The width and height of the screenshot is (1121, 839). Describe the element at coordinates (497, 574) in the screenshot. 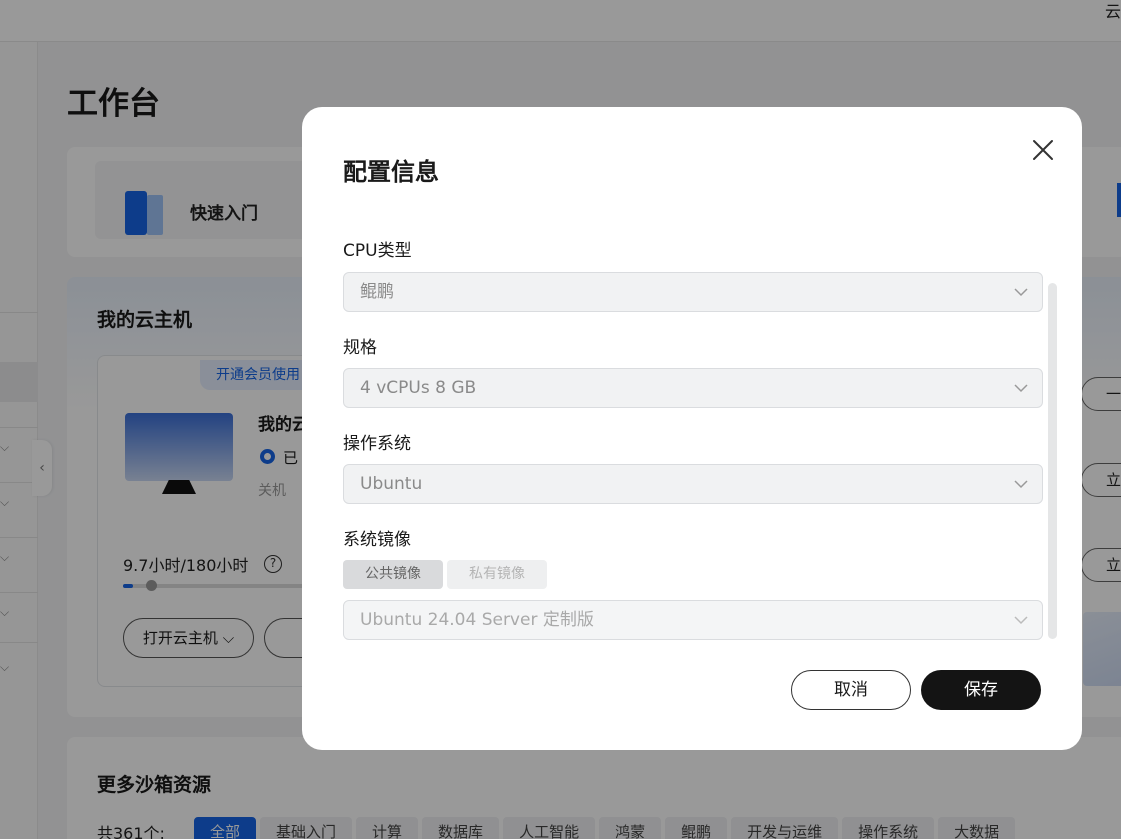

I see `private-image-tab: 私有镜像` at that location.